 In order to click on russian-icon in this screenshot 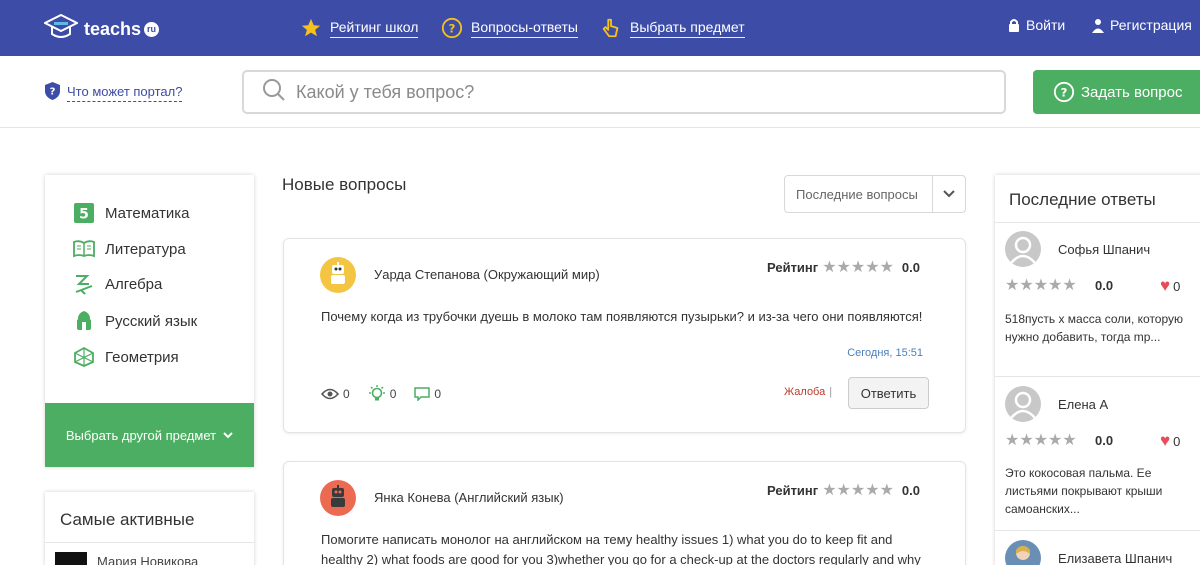, I will do `click(84, 321)`.